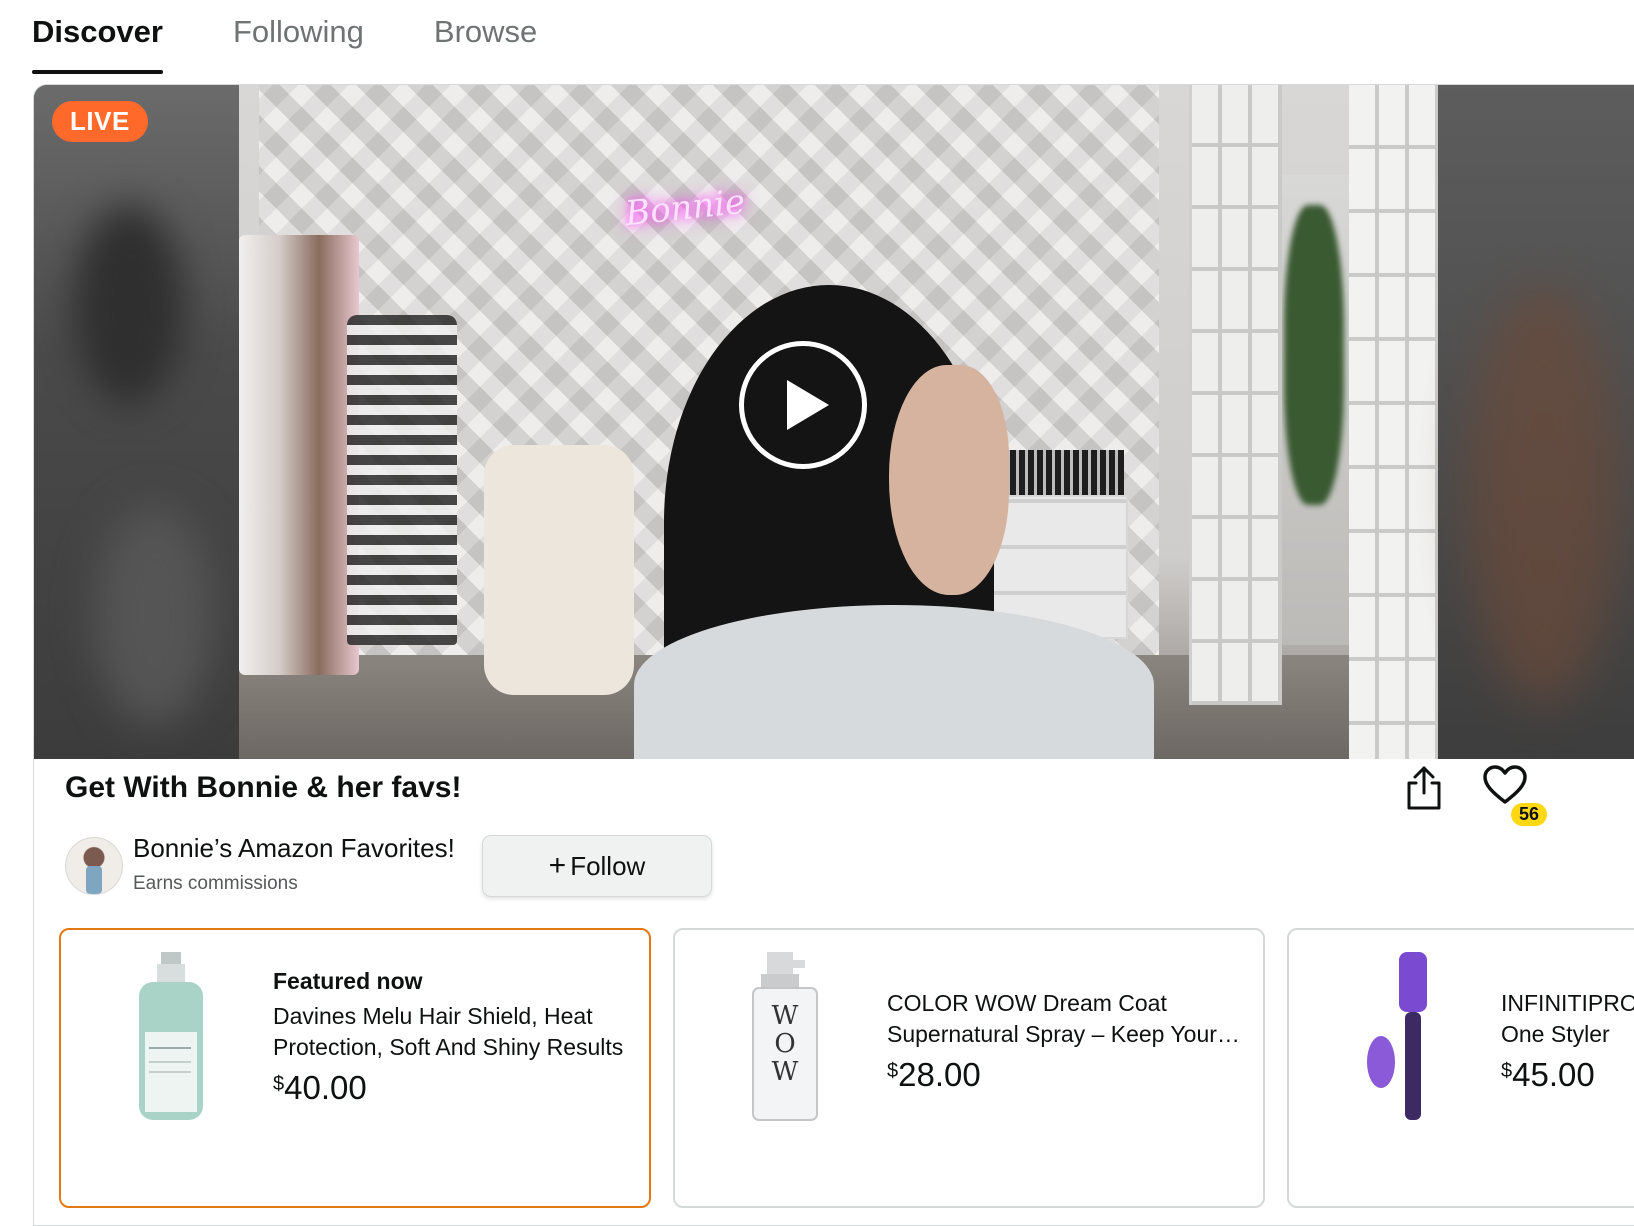 Image resolution: width=1634 pixels, height=1226 pixels. Describe the element at coordinates (1505, 784) in the screenshot. I see `heart-icon` at that location.